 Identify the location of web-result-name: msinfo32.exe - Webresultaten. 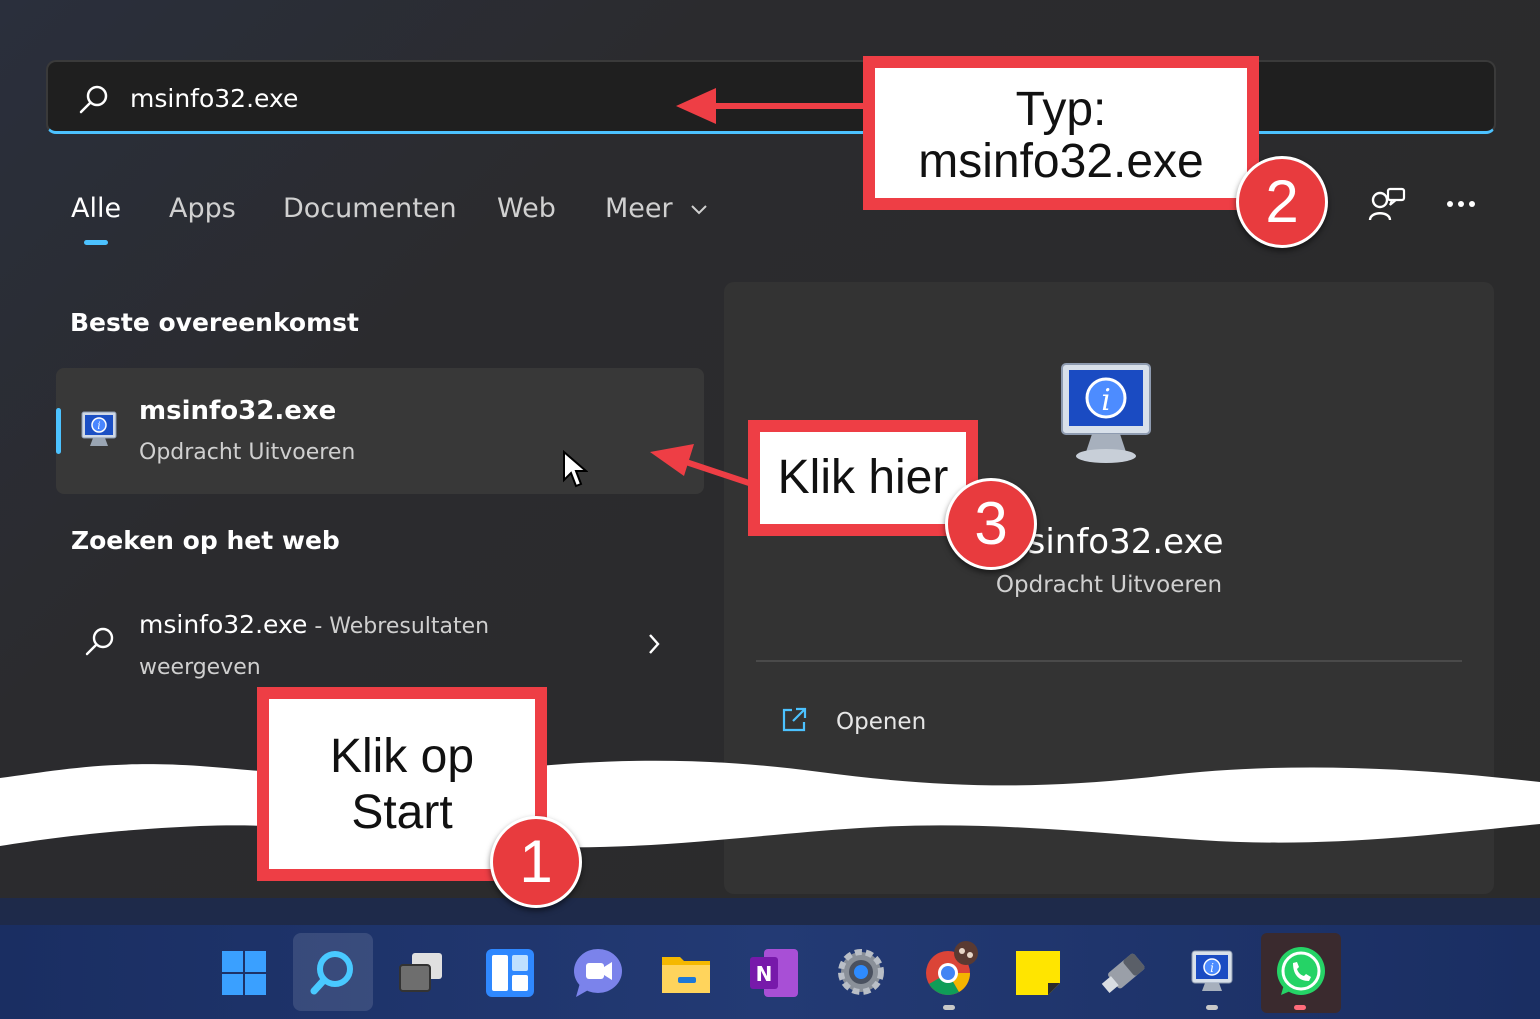
(314, 624).